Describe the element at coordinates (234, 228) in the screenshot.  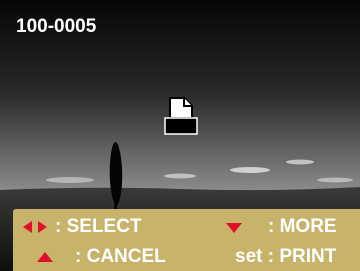
I see `down-arrow-icon` at that location.